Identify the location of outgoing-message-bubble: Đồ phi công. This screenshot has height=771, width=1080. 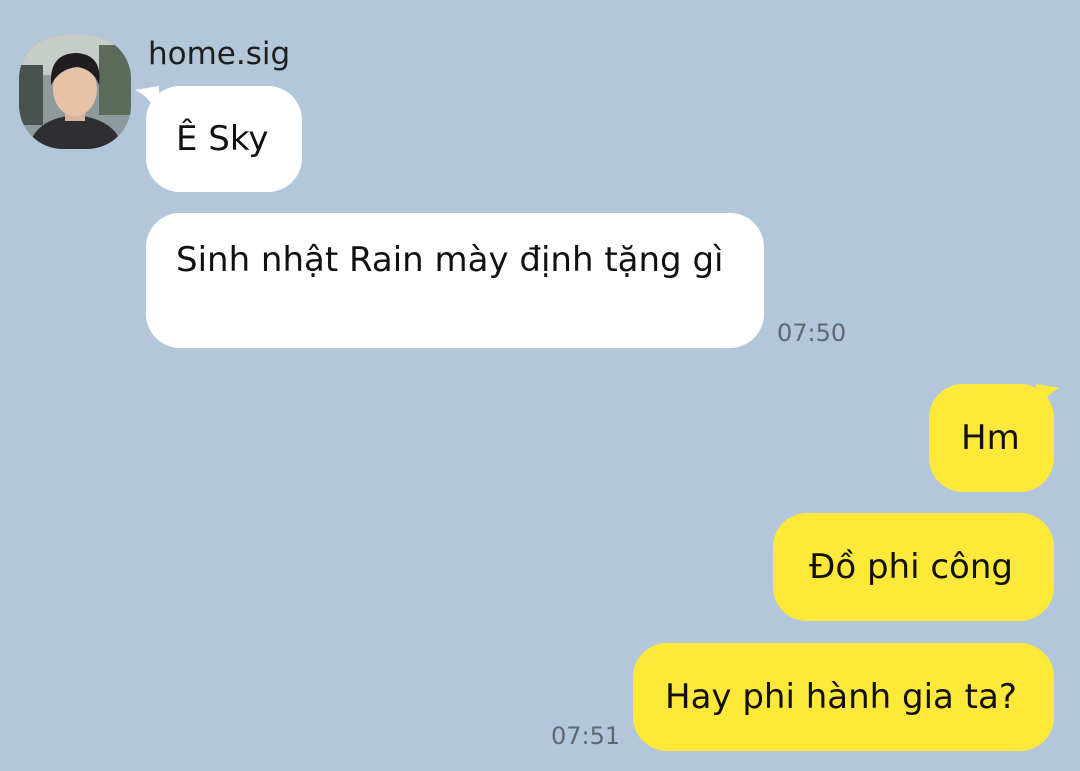
(913, 567).